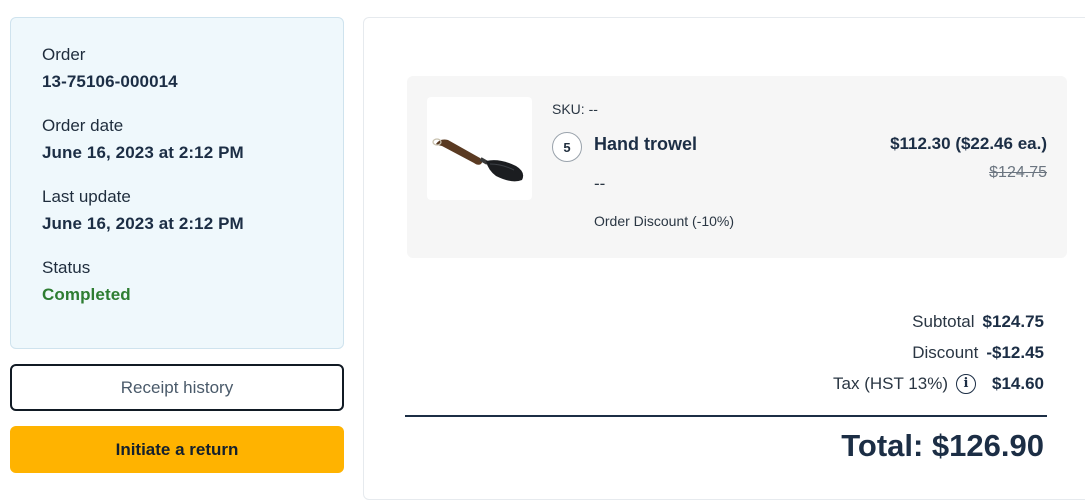  I want to click on tax-row: Tax (HST 13%) i $14.60, so click(844, 383).